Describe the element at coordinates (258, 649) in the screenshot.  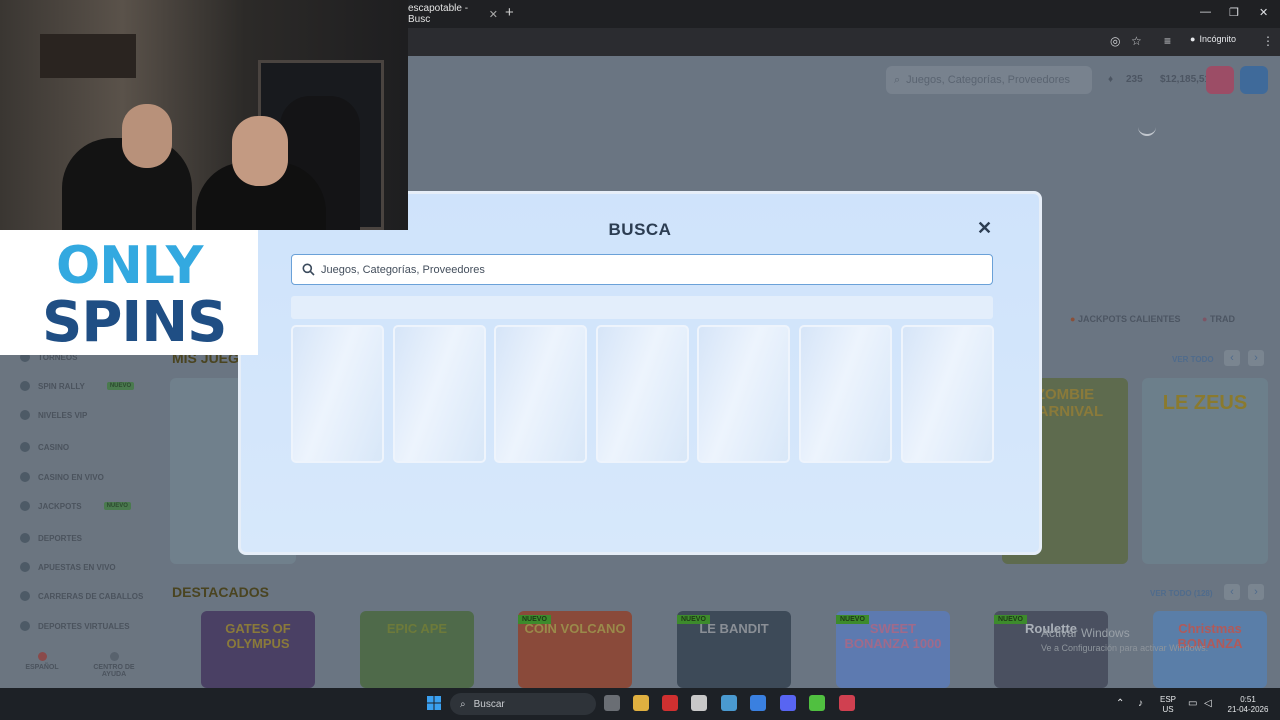
I see `game-tile: GATES OF OLYMPUS` at that location.